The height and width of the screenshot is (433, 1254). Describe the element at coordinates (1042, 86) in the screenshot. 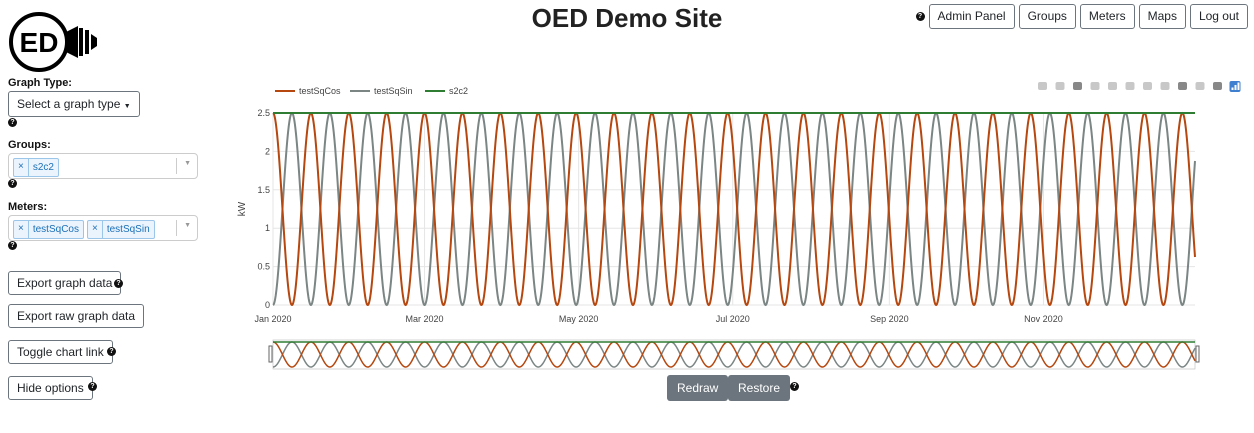

I see `camera-icon` at that location.